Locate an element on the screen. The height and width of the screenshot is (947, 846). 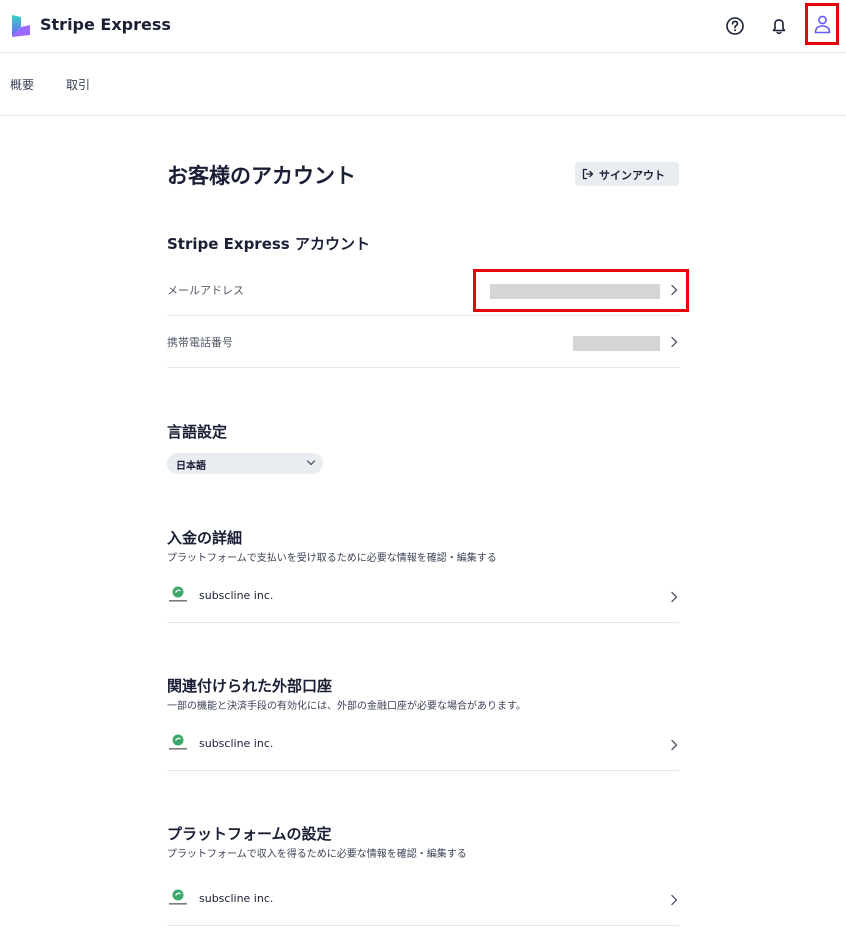
language-title: 言語設定 is located at coordinates (197, 432).